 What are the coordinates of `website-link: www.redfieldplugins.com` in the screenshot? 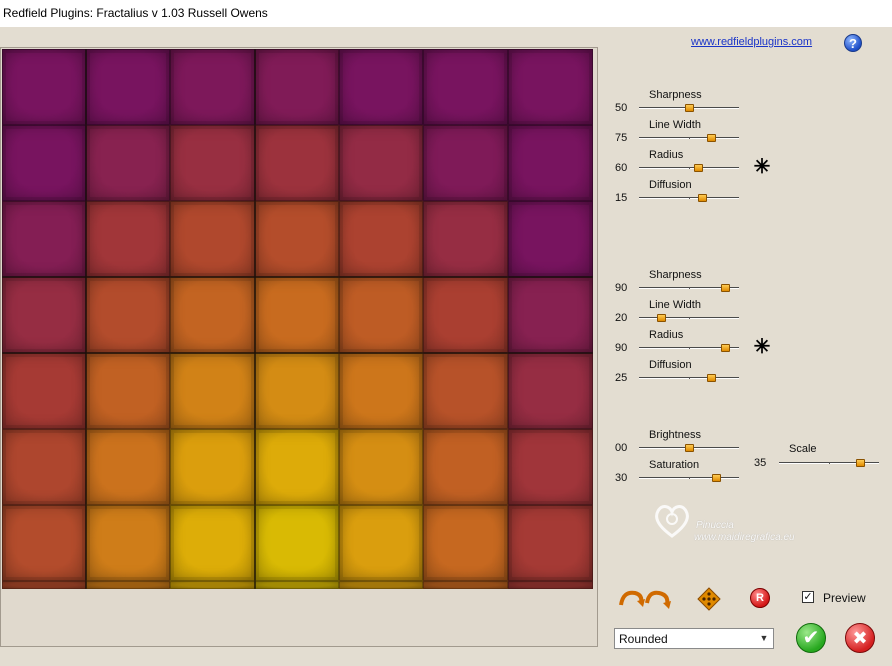 It's located at (751, 42).